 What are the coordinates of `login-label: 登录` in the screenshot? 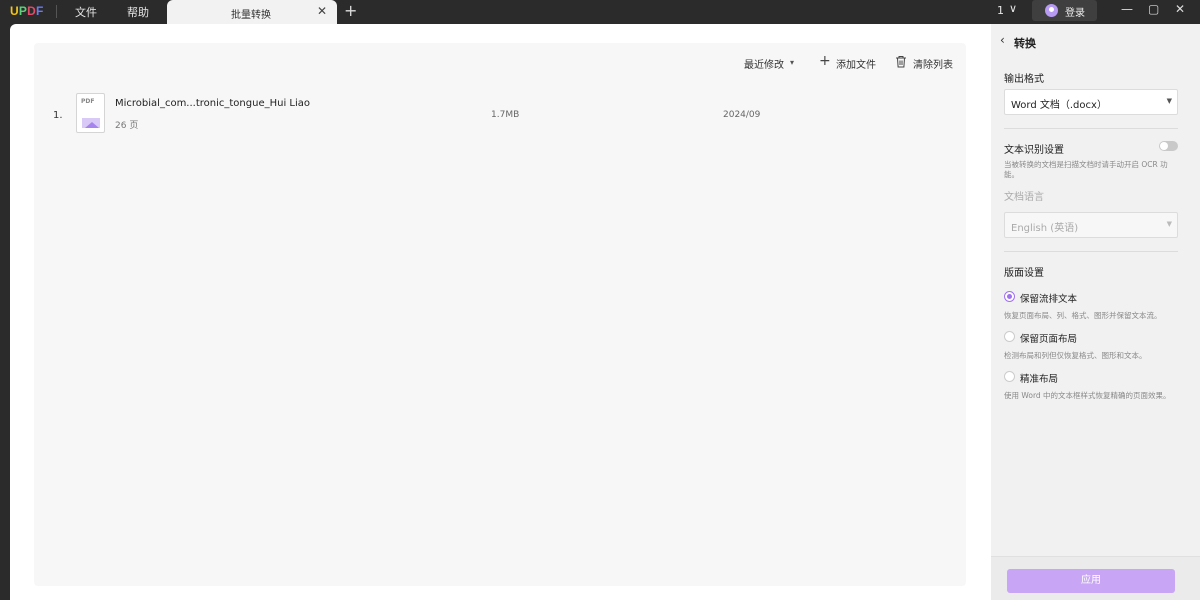 It's located at (1075, 13).